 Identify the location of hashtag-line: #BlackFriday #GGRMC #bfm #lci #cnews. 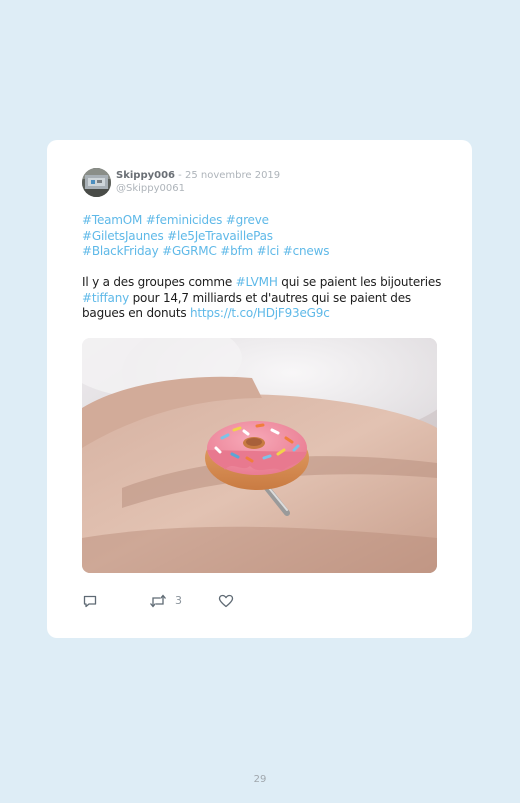
(262, 252).